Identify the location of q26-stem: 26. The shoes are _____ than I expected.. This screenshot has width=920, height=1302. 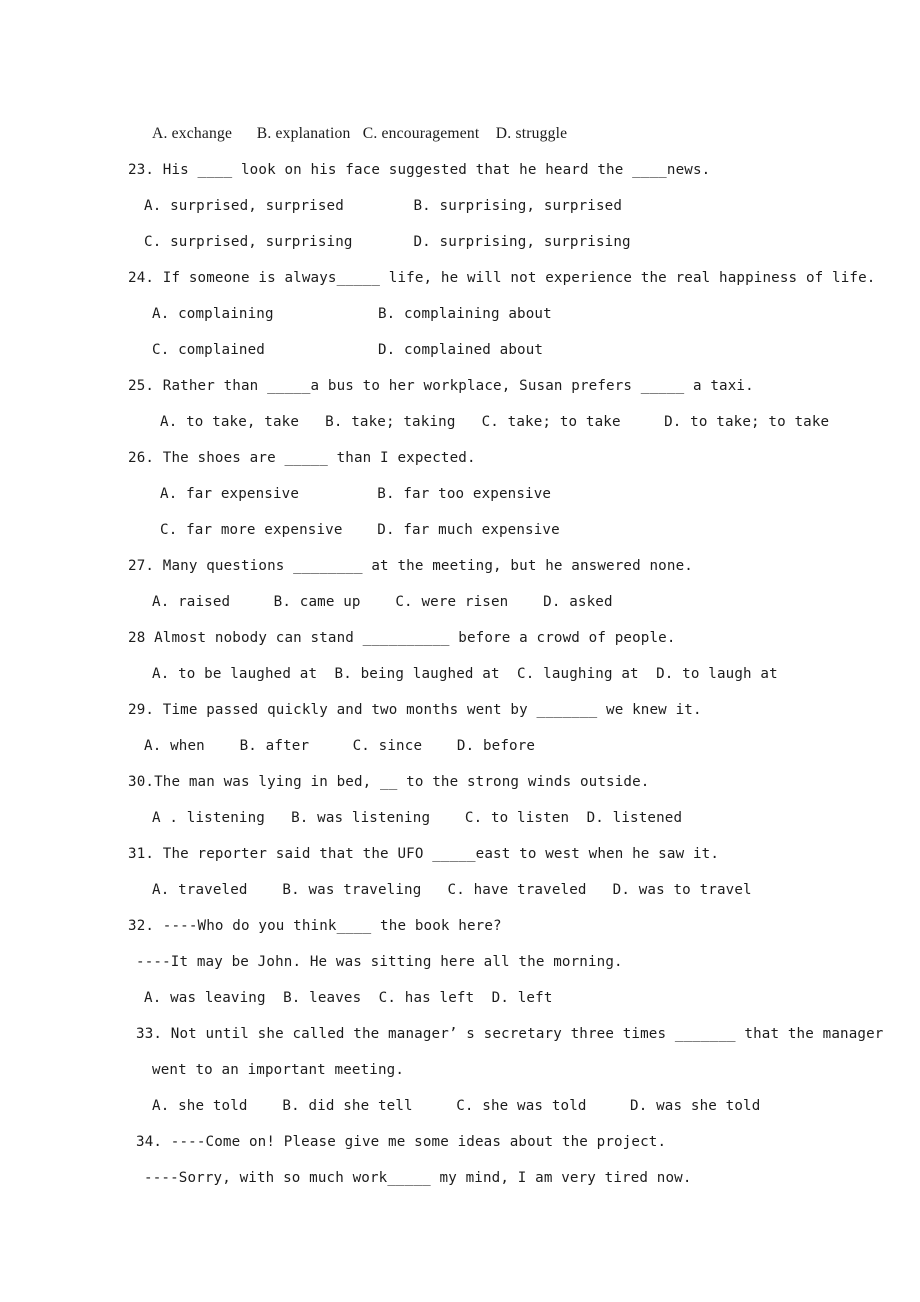
(302, 458).